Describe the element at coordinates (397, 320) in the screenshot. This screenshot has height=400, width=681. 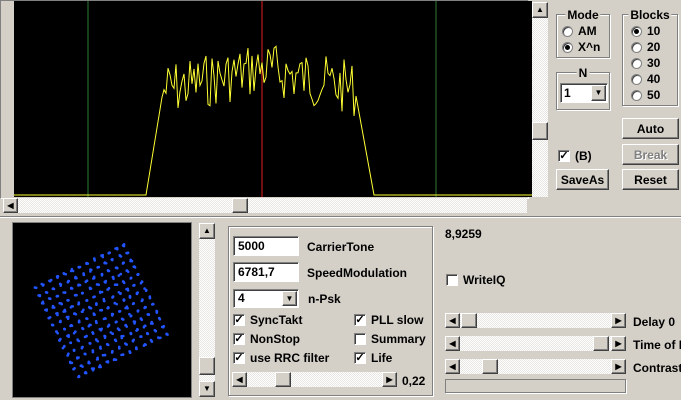
I see `pll-slow-label: PLL slow` at that location.